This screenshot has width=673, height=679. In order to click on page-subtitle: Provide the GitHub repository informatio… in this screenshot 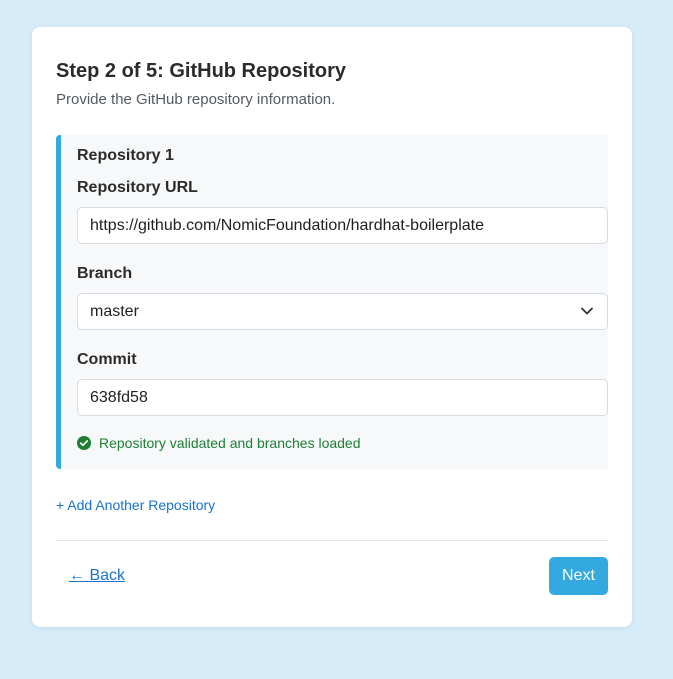, I will do `click(196, 99)`.